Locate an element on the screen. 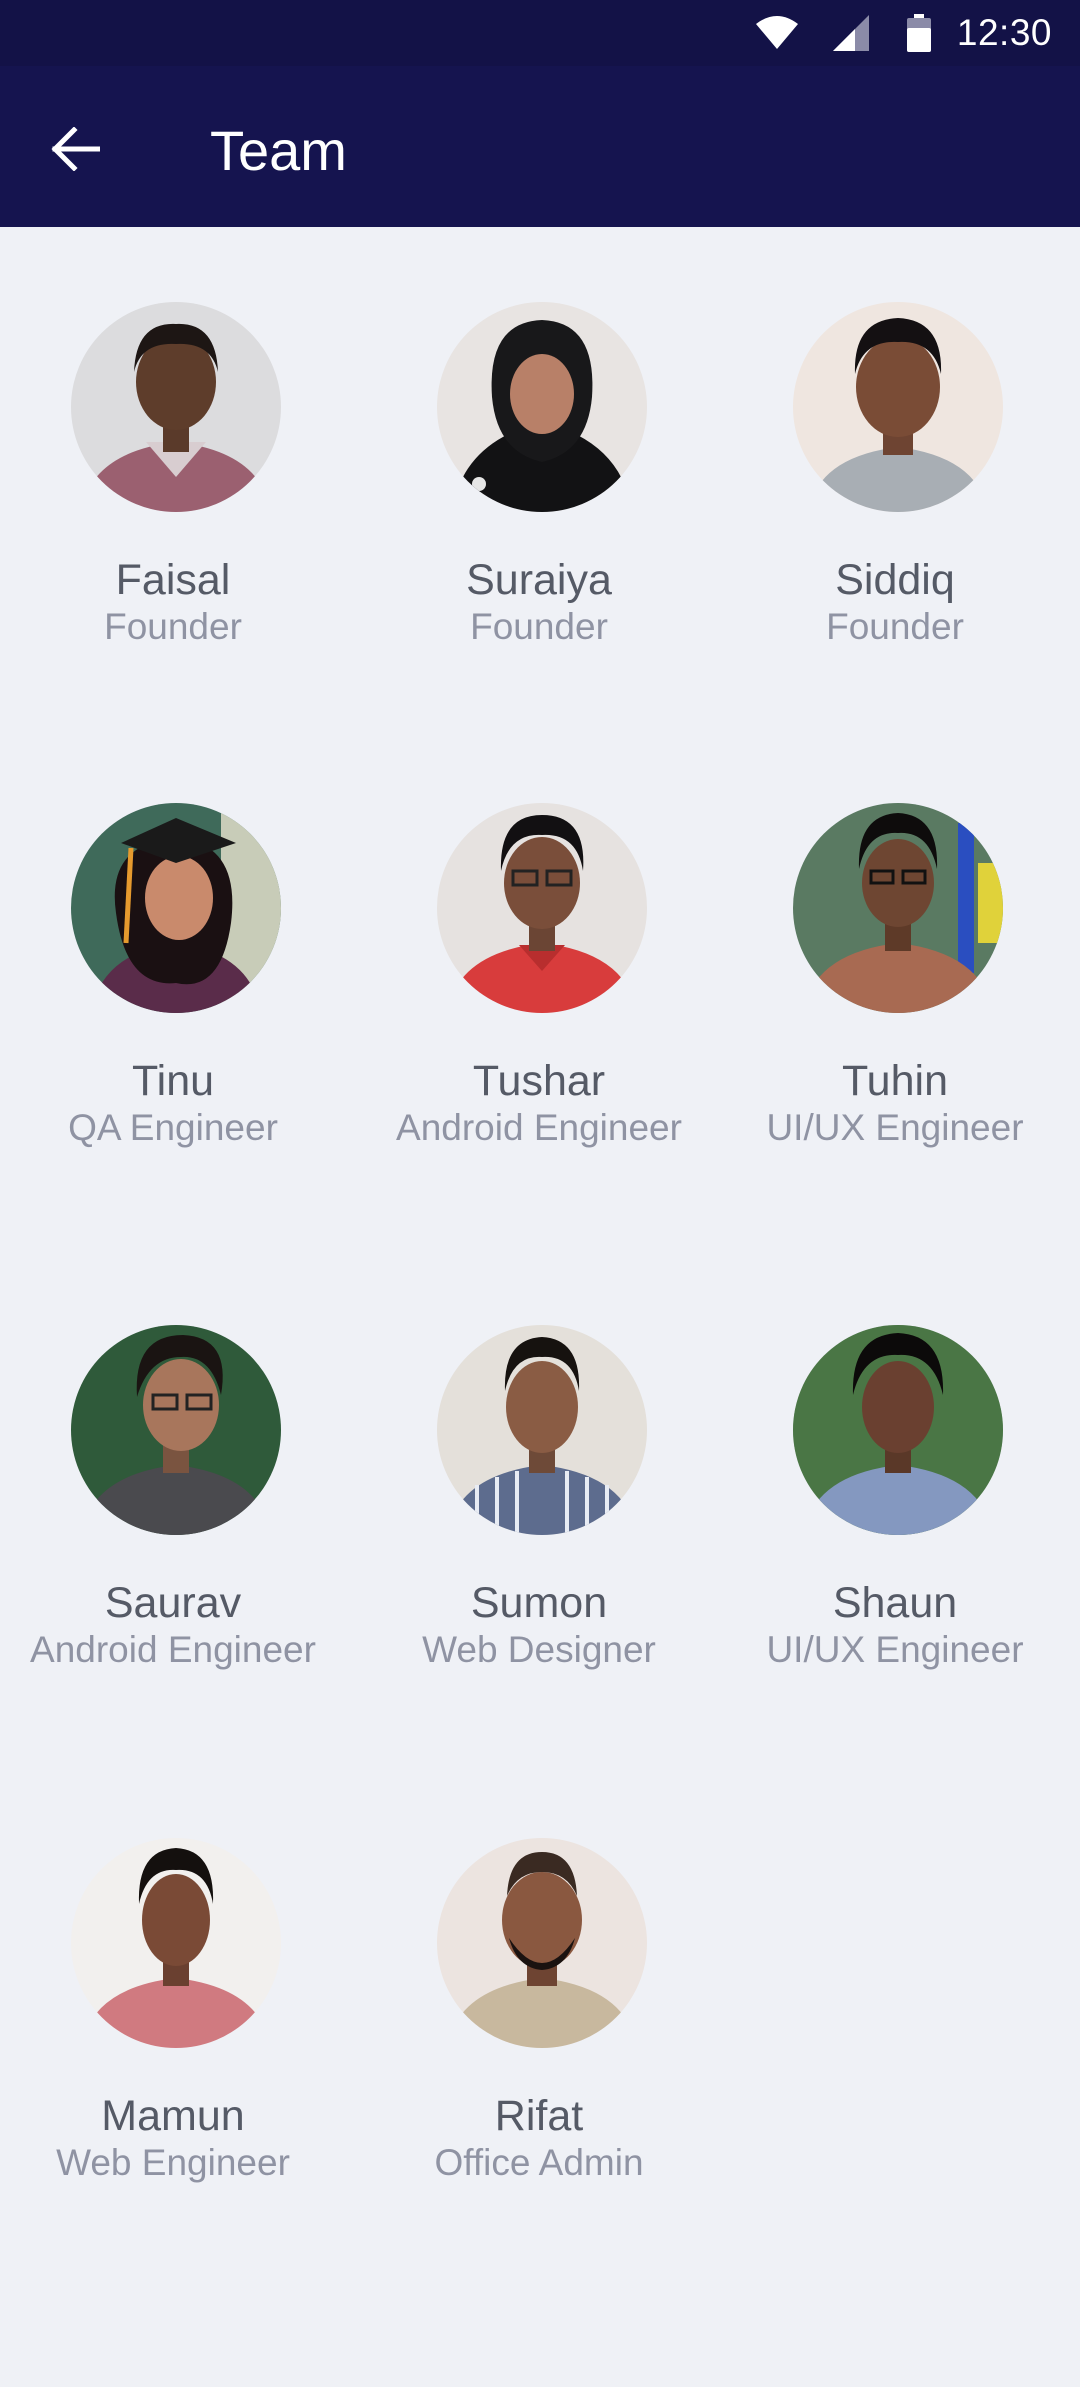 The width and height of the screenshot is (1080, 2387). member-role: Web Designer is located at coordinates (539, 1649).